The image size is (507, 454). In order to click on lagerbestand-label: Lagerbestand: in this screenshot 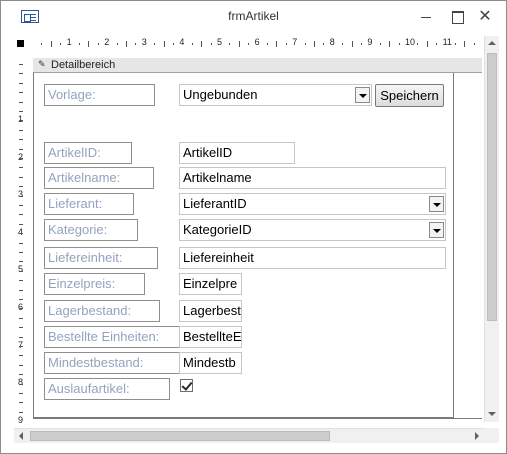, I will do `click(102, 311)`.